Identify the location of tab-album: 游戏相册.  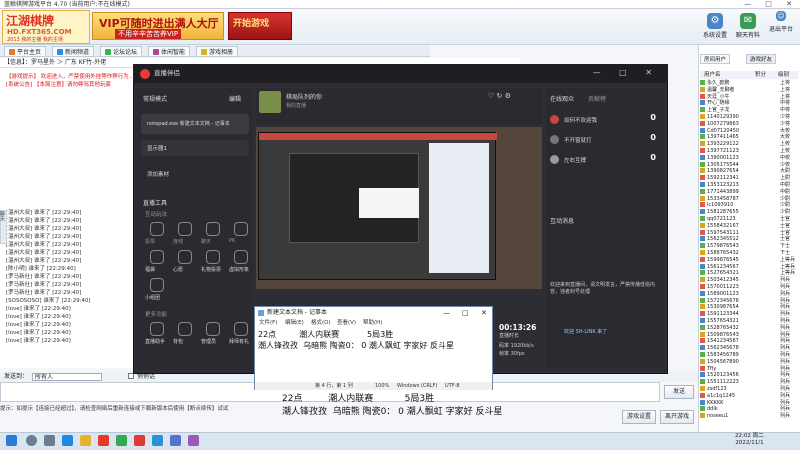
(217, 51).